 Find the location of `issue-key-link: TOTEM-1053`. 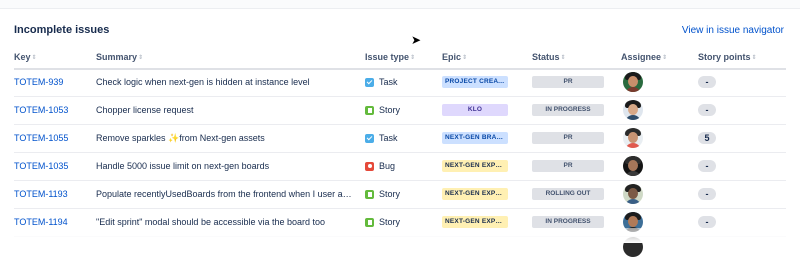

issue-key-link: TOTEM-1053 is located at coordinates (41, 110).